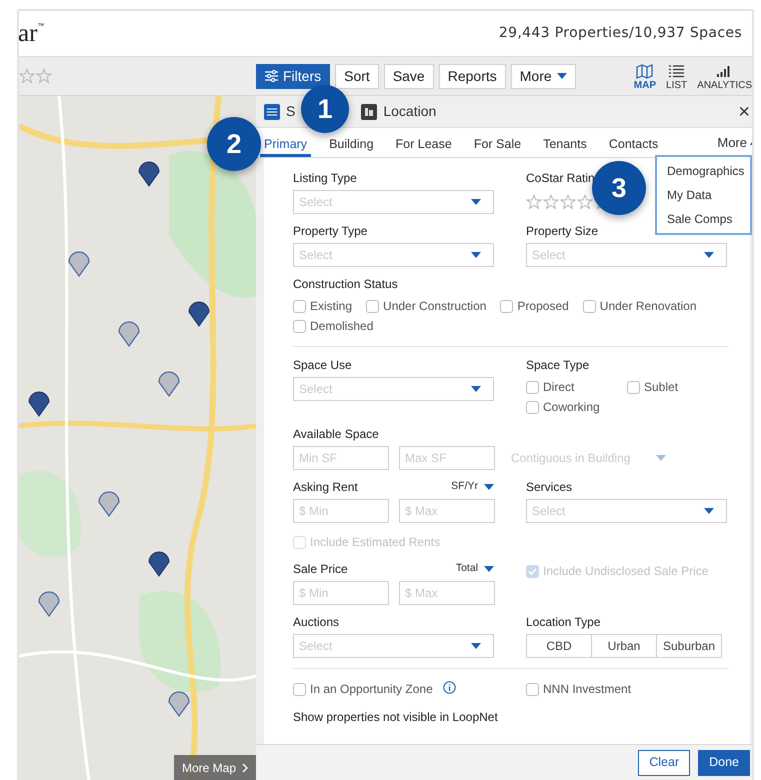 This screenshot has width=761, height=780. What do you see at coordinates (271, 76) in the screenshot?
I see `sliders-icon` at bounding box center [271, 76].